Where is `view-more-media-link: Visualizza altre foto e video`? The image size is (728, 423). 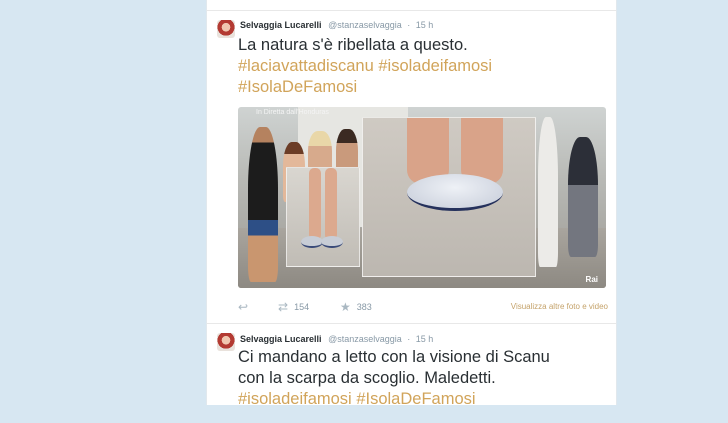 view-more-media-link: Visualizza altre foto e video is located at coordinates (559, 306).